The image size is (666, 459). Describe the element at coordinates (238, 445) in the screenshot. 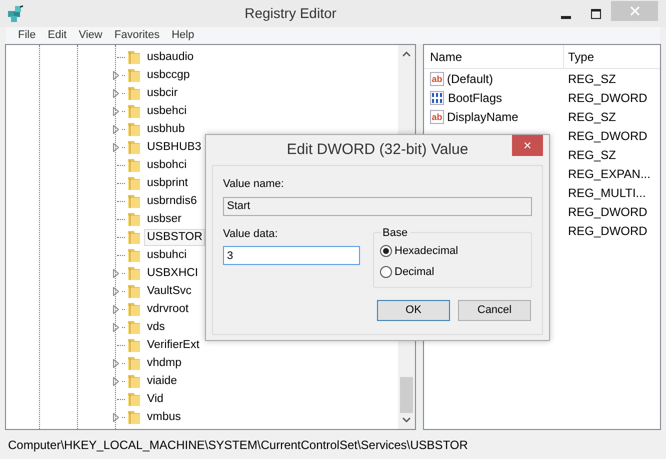

I see `status-bar-path: Computer\HKEY_LOCAL_MACHINE\SYSTEM\CurrentControlSet\Services\USBSTOR` at that location.